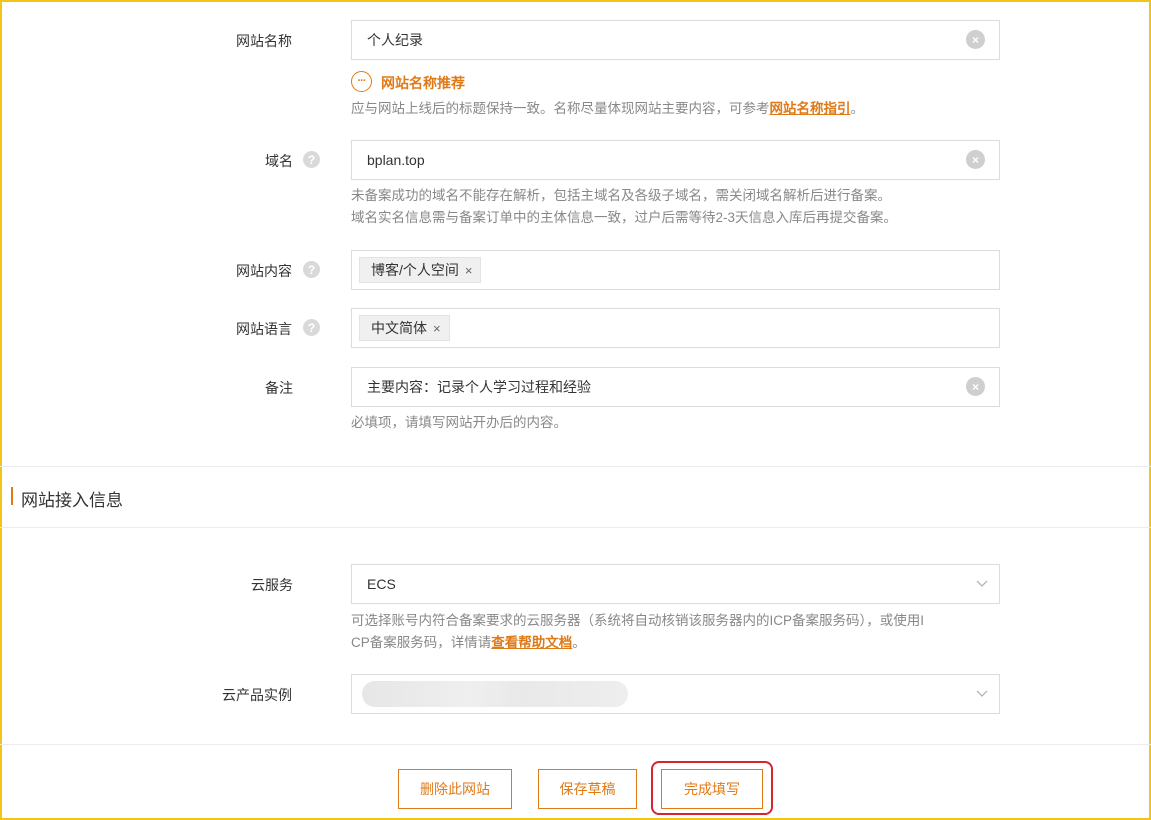 The image size is (1151, 820). What do you see at coordinates (531, 642) in the screenshot?
I see `help-doc-link: 查看帮助文档` at bounding box center [531, 642].